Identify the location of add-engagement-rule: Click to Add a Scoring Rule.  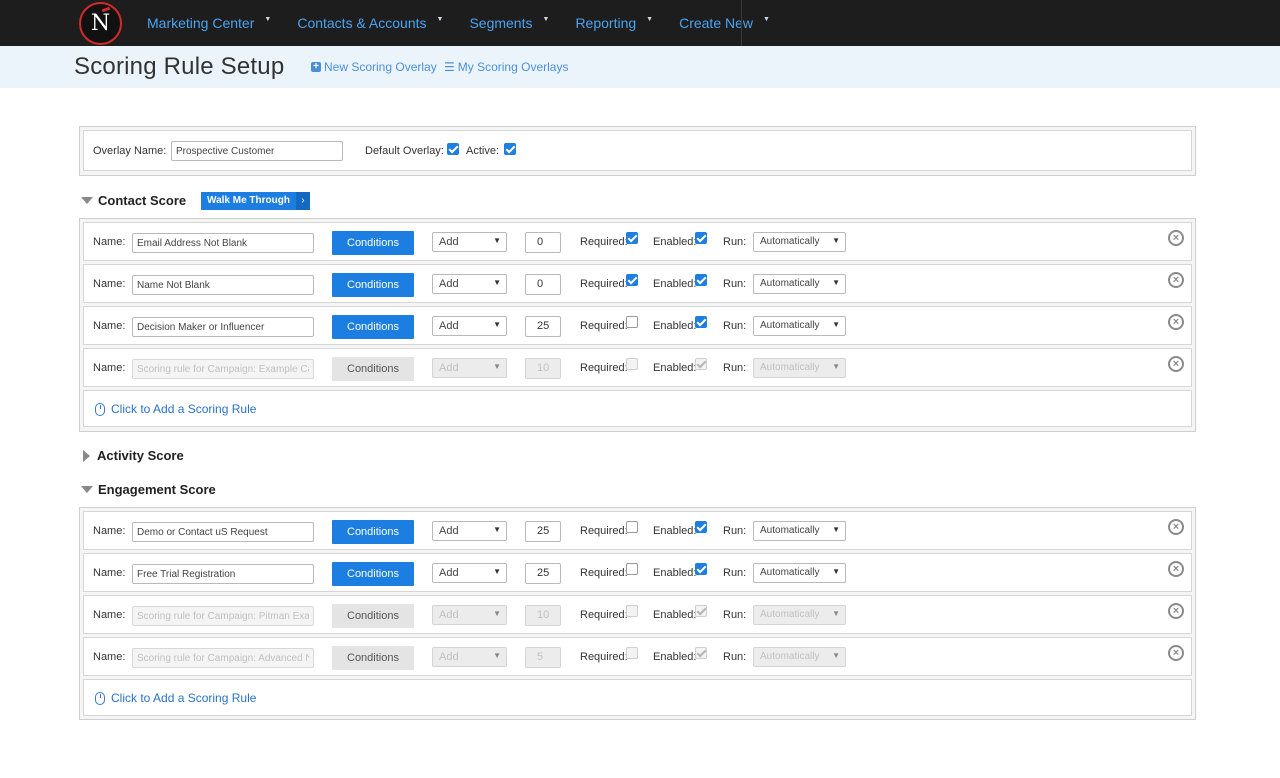
(637, 697).